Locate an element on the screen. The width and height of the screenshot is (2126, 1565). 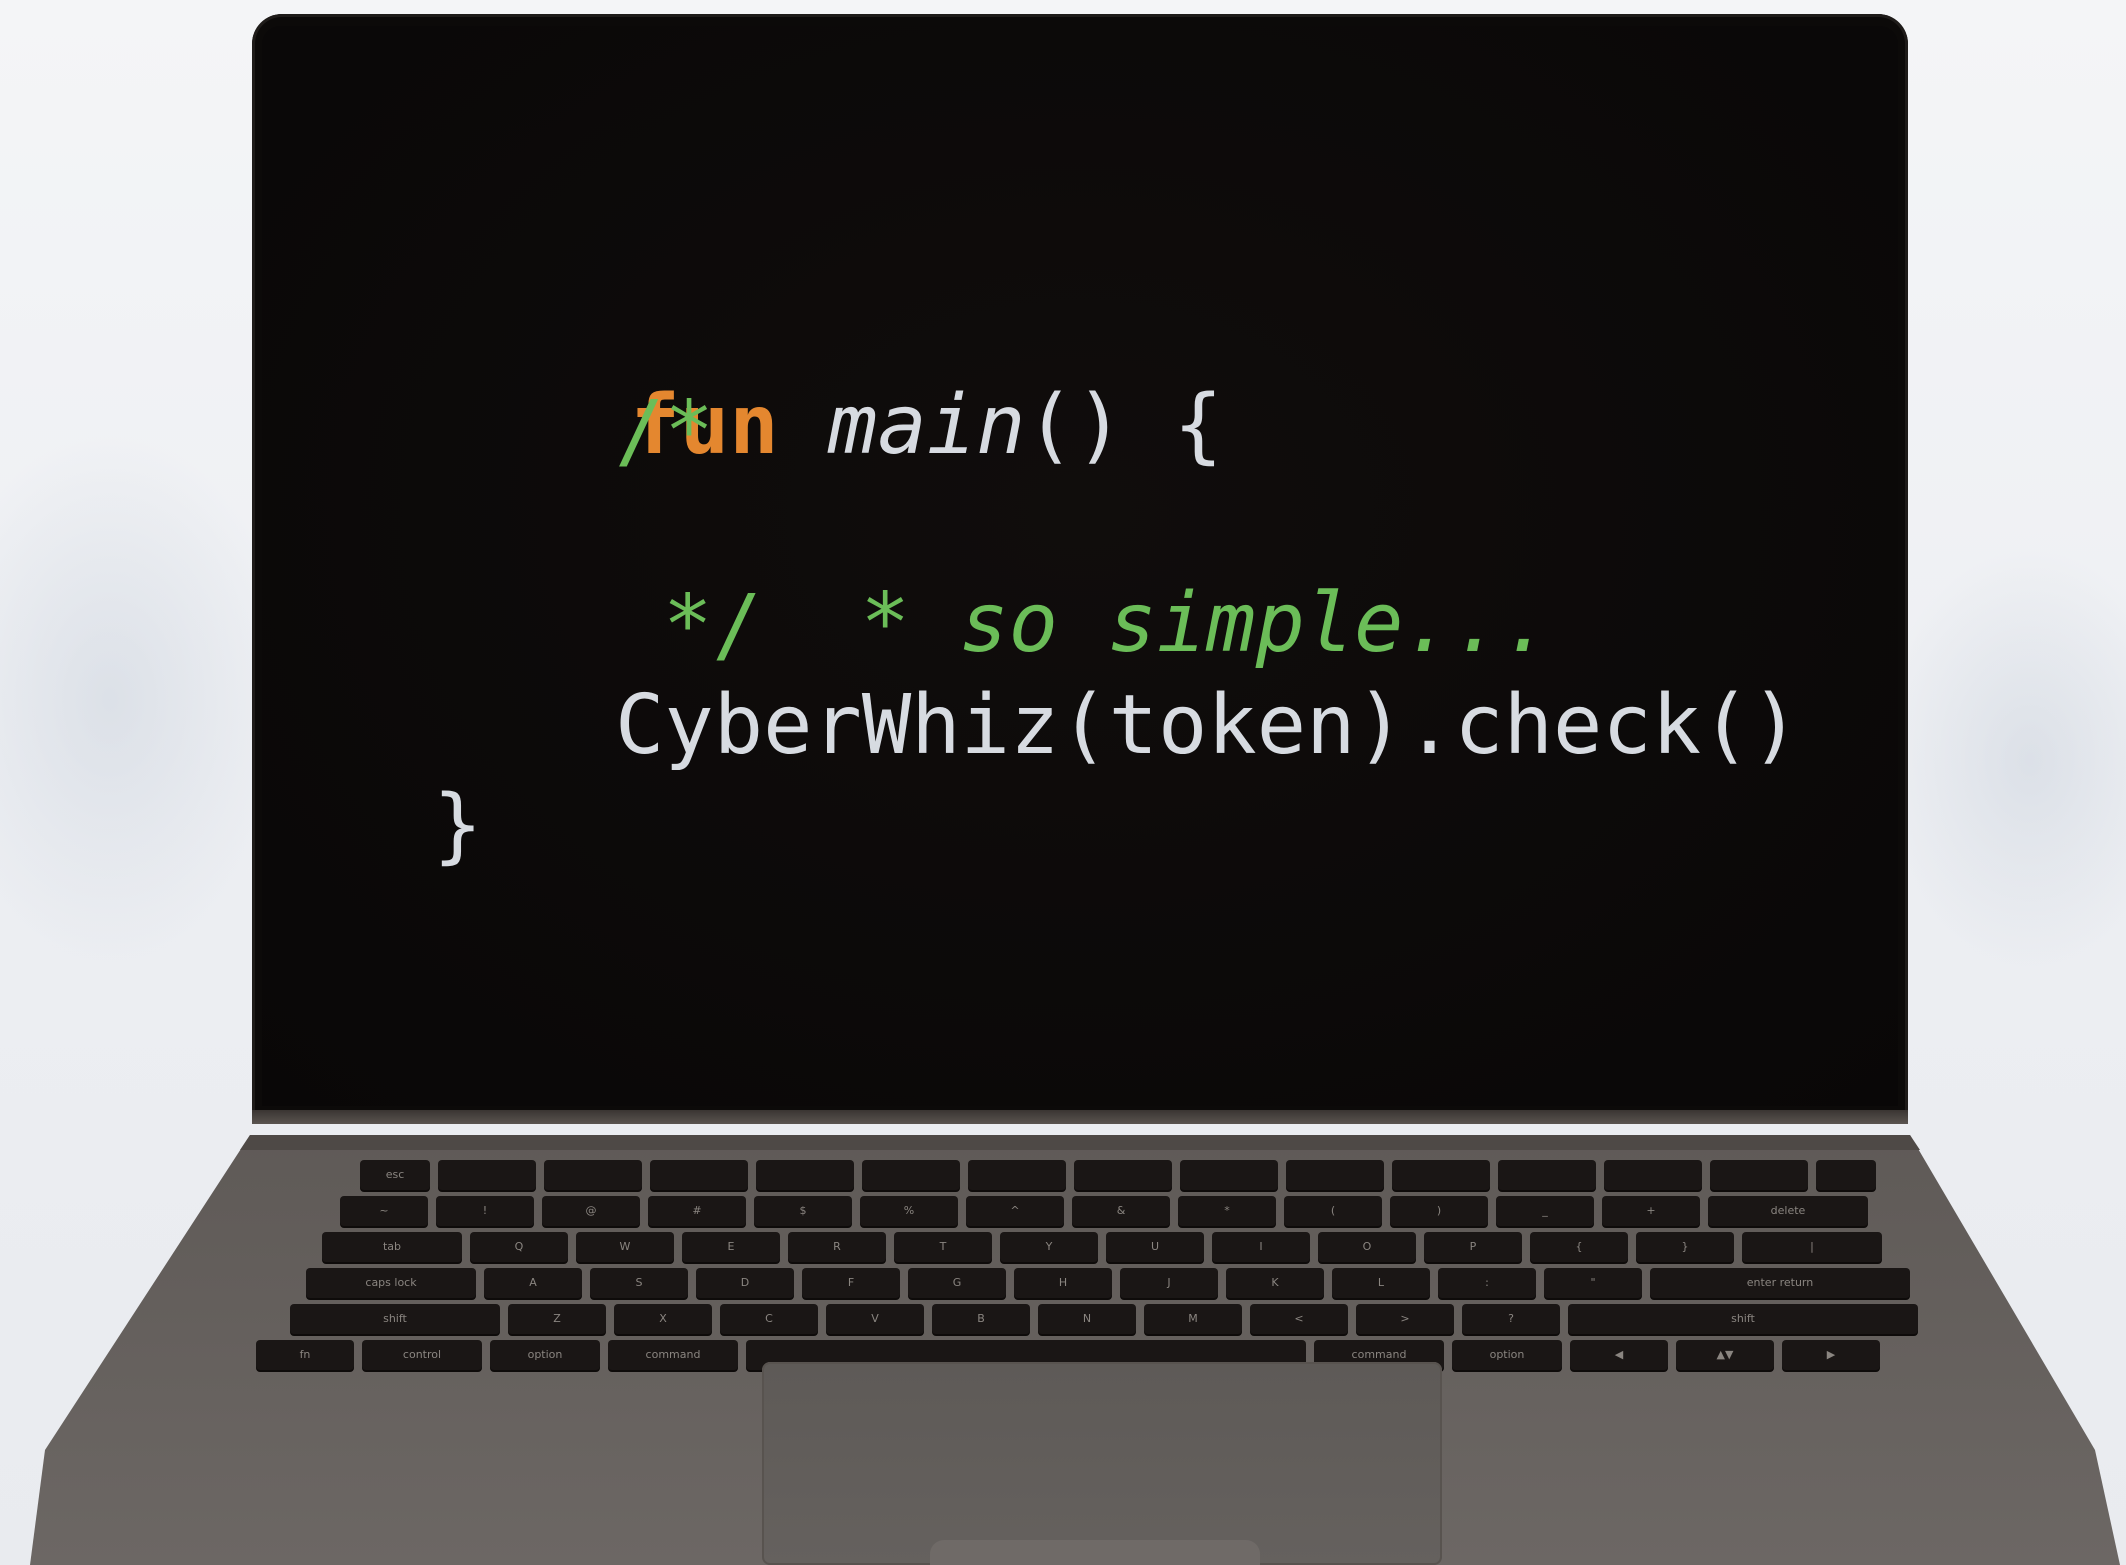
key: A is located at coordinates (533, 1283).